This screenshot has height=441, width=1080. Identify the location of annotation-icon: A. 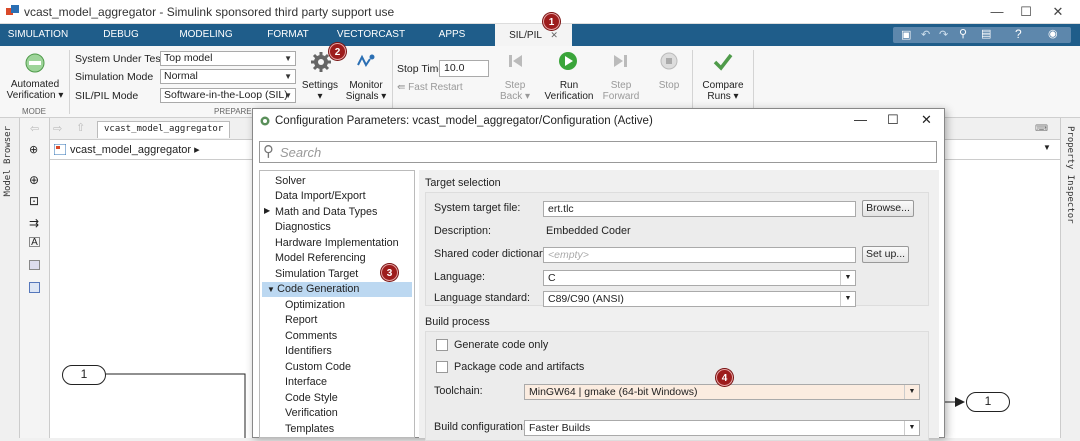
(34, 242).